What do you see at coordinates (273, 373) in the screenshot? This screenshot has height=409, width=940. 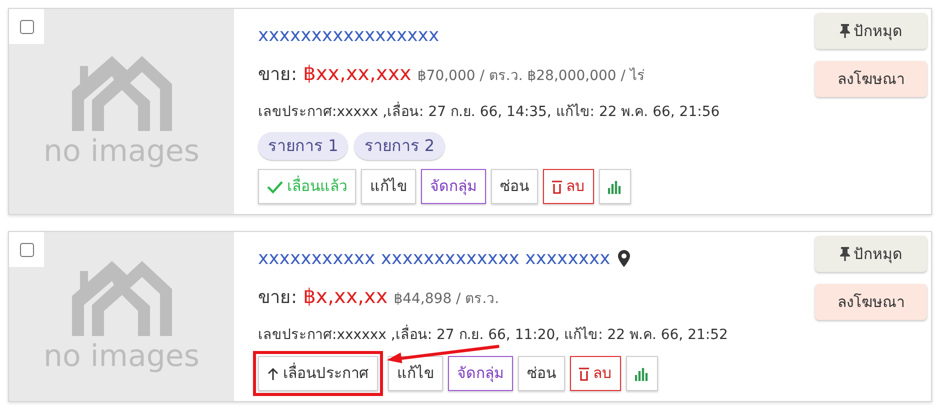 I see `arrow-up-icon` at bounding box center [273, 373].